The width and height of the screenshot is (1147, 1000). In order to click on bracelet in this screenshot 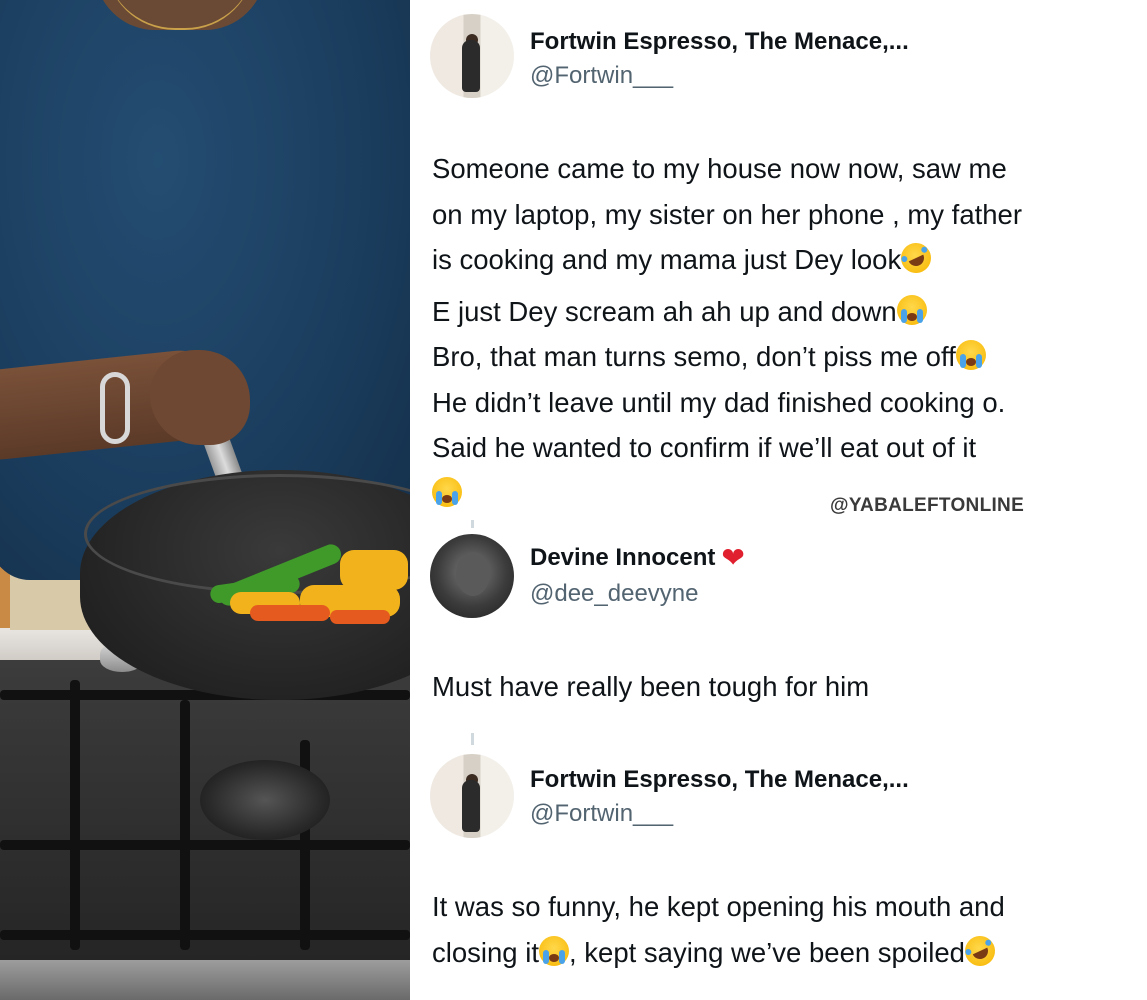, I will do `click(115, 408)`.